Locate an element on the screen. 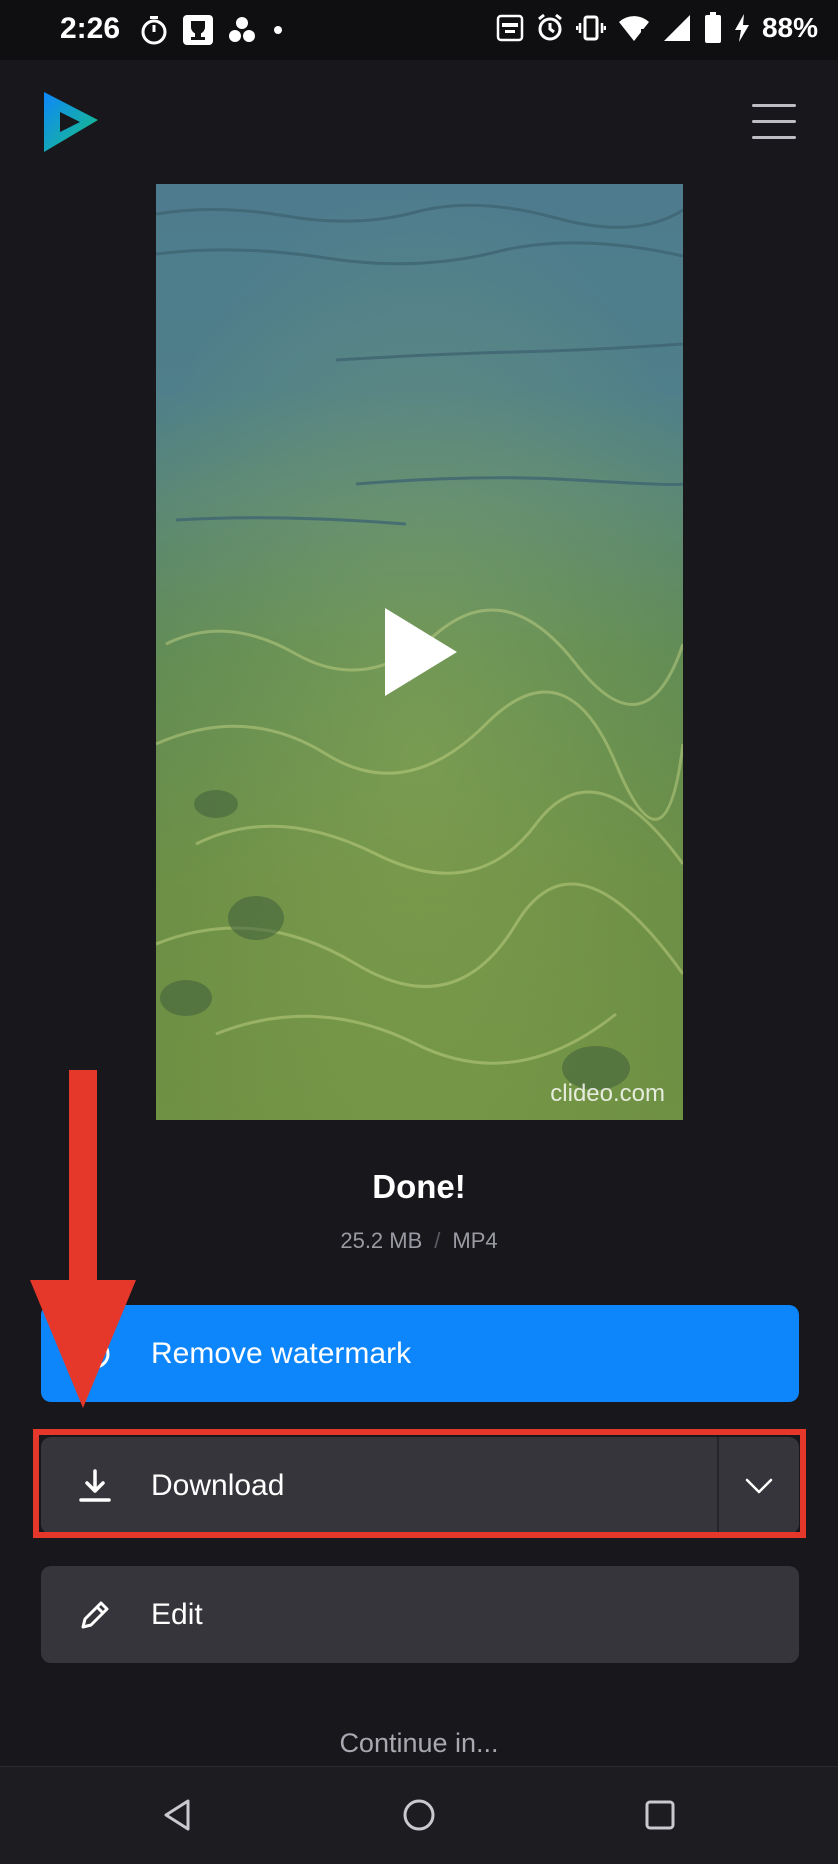 This screenshot has width=838, height=1864. download-button: Download is located at coordinates (379, 1485).